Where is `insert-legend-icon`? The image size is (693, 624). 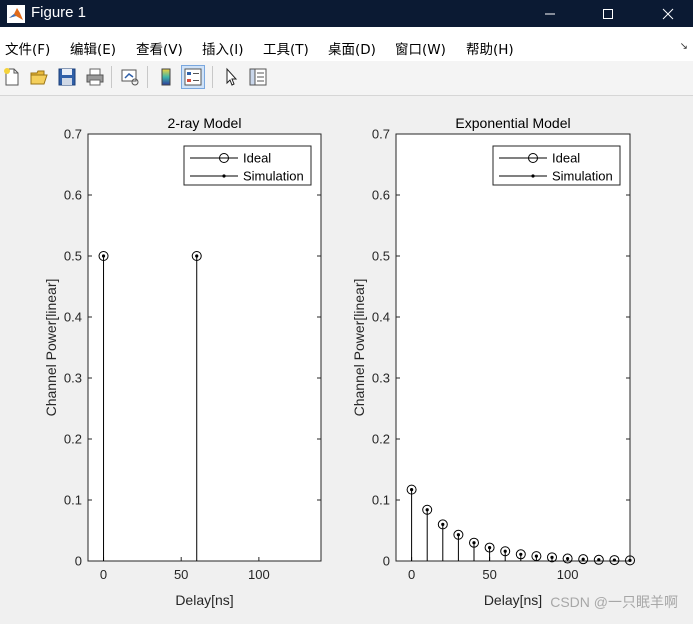 insert-legend-icon is located at coordinates (193, 77).